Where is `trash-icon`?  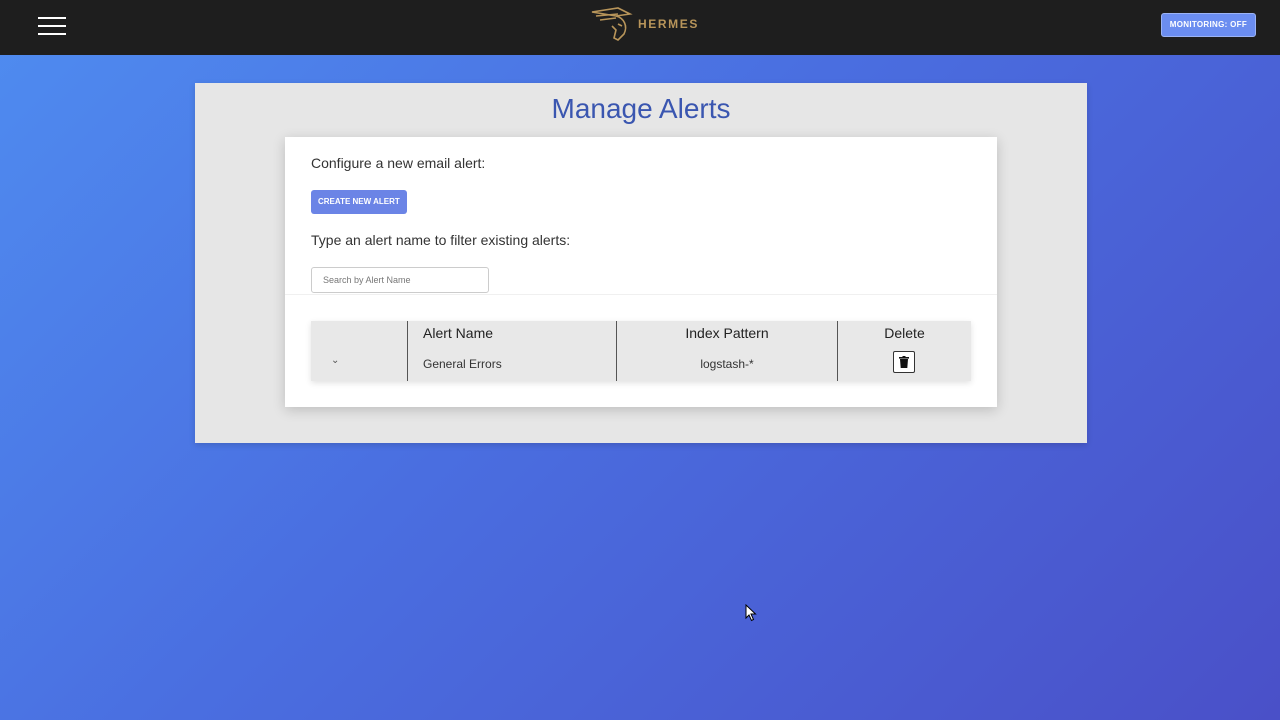 trash-icon is located at coordinates (904, 362).